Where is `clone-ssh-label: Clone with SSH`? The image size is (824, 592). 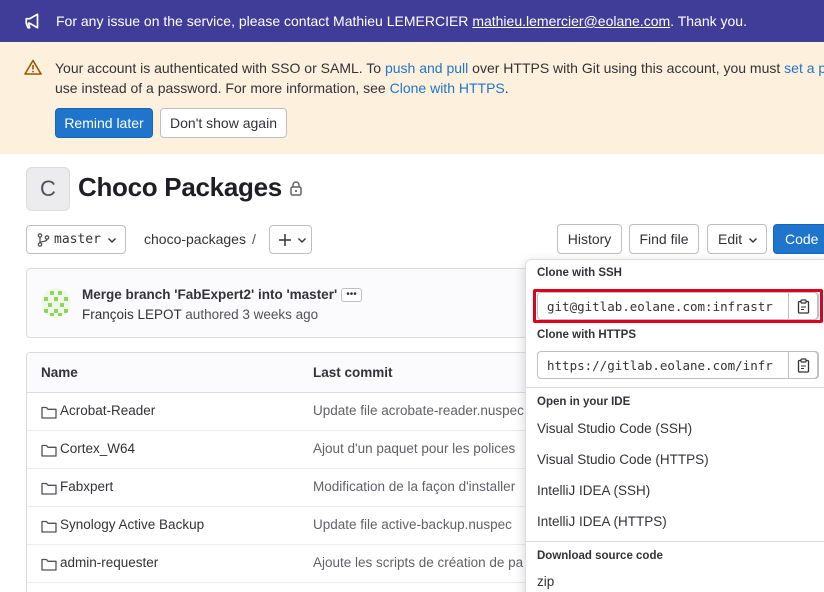
clone-ssh-label: Clone with SSH is located at coordinates (579, 273).